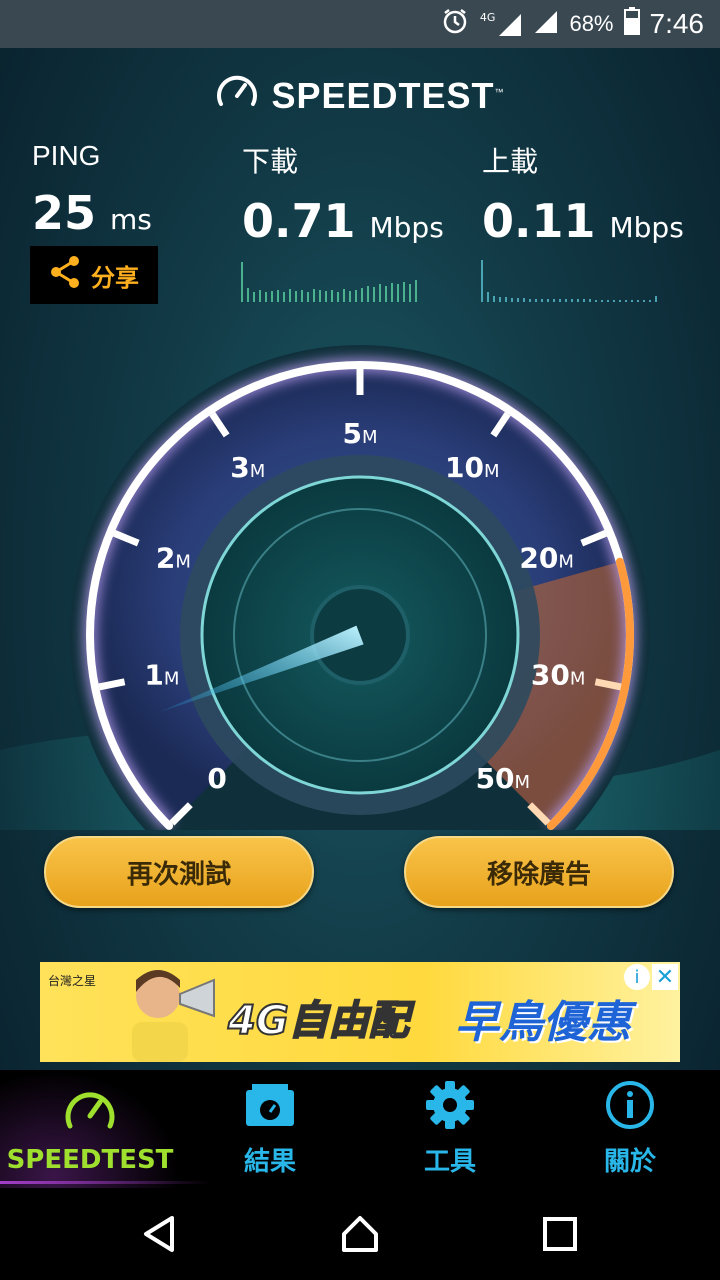  I want to click on upload-sparkline, so click(569, 281).